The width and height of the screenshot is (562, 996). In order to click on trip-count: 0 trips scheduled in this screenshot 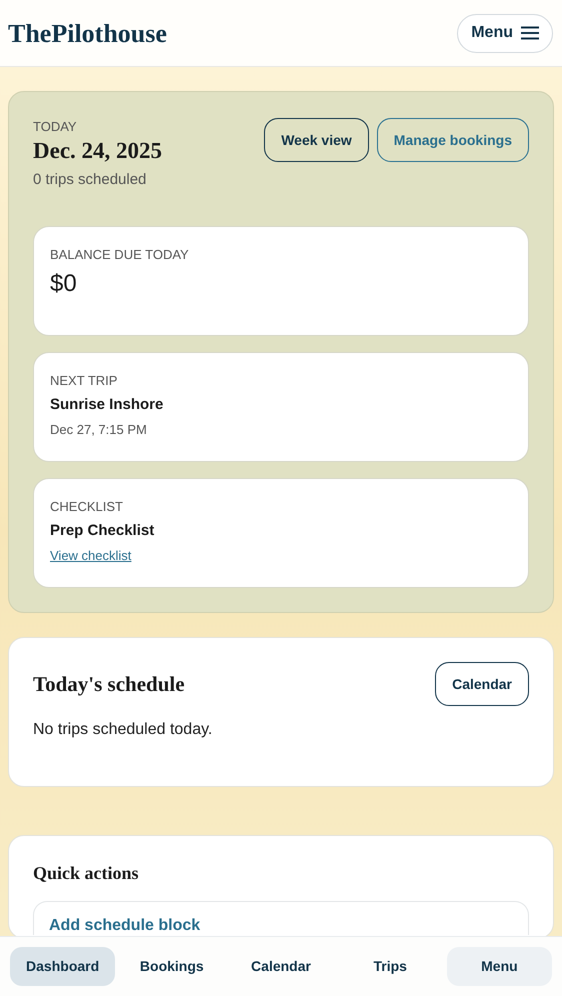, I will do `click(90, 180)`.